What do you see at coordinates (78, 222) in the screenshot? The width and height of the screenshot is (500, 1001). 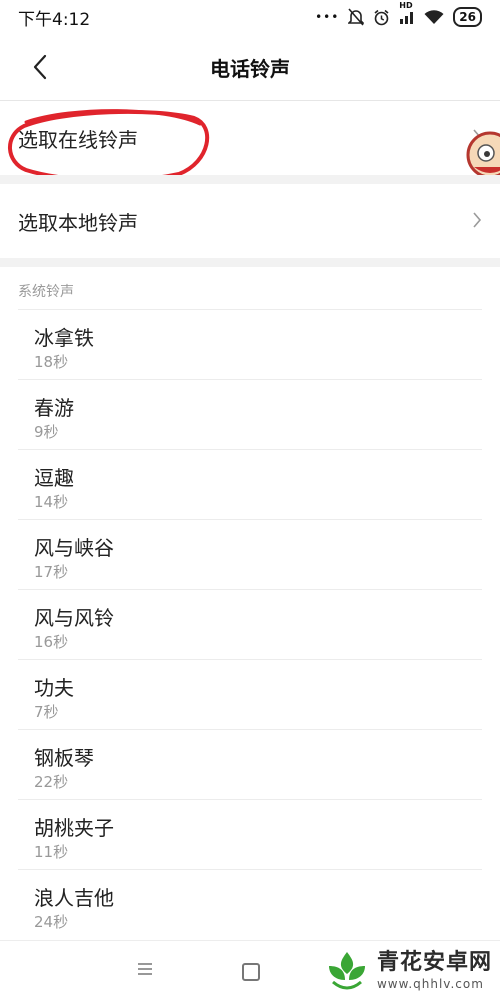 I see `select-local-ringtone-label: 选取本地铃声` at bounding box center [78, 222].